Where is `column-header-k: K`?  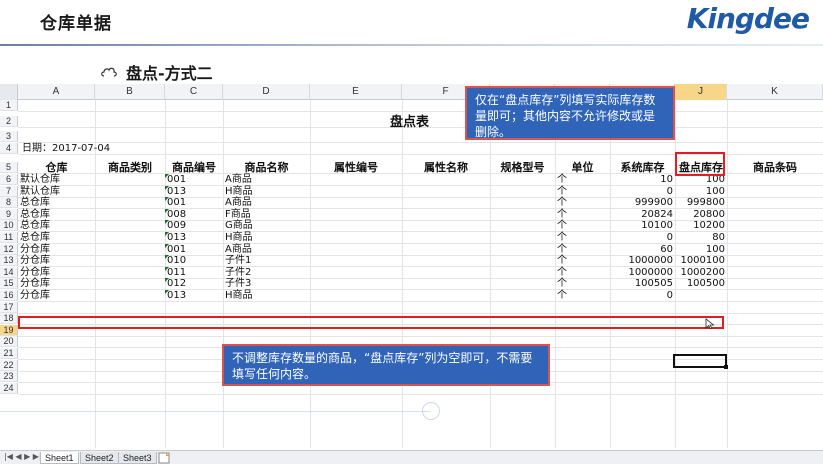
column-header-k: K is located at coordinates (775, 92).